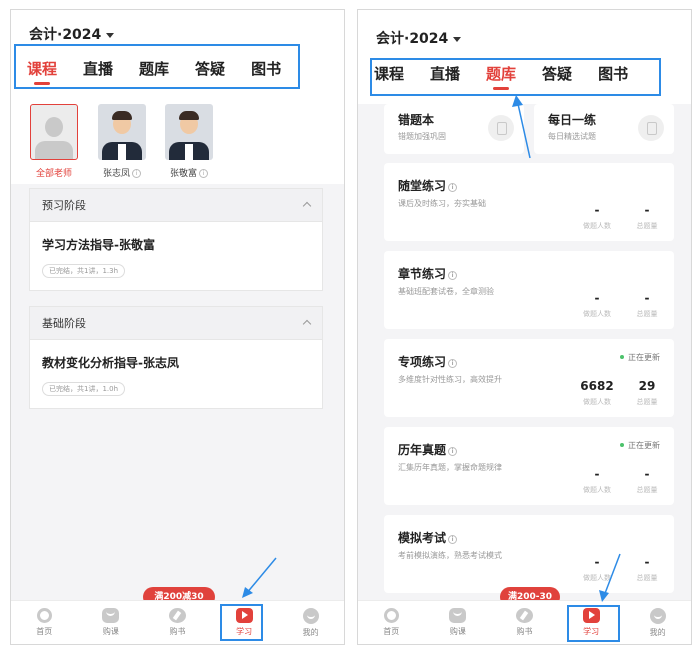  I want to click on card-title: 每日一练, so click(572, 120).